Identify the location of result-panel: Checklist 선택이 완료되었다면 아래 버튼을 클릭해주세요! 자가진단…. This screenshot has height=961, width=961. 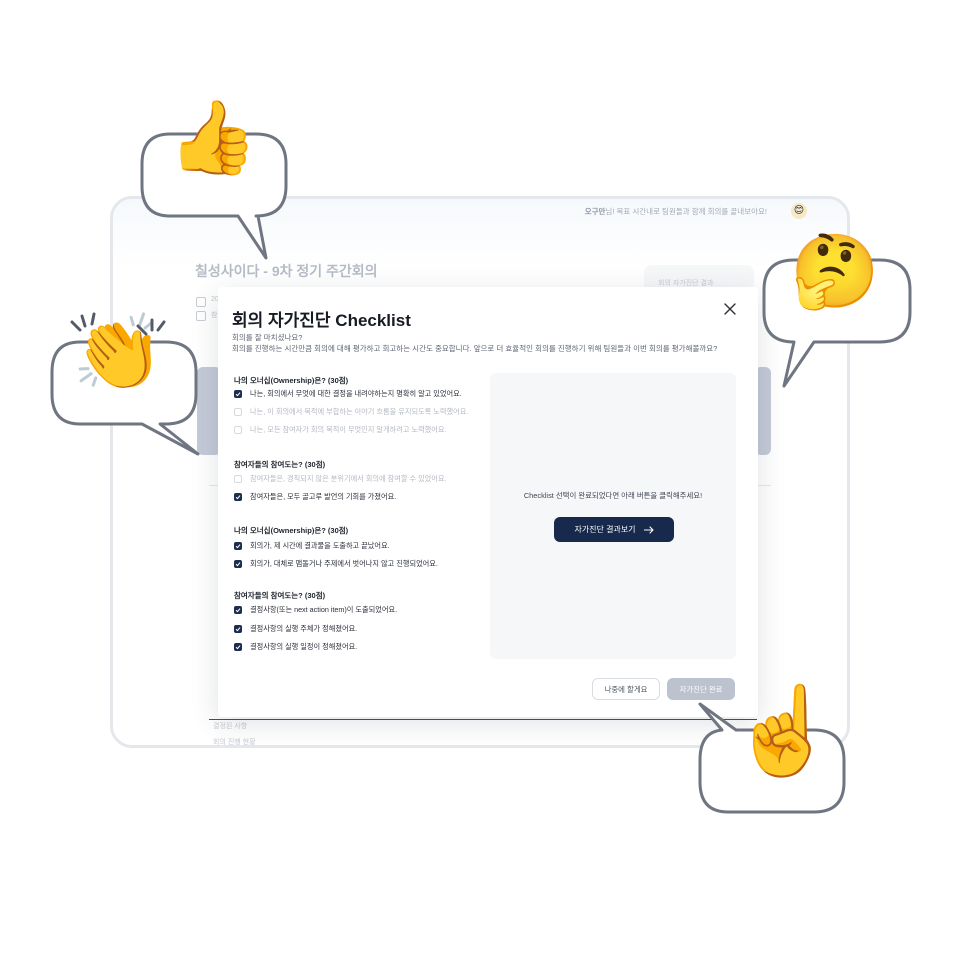
(613, 516).